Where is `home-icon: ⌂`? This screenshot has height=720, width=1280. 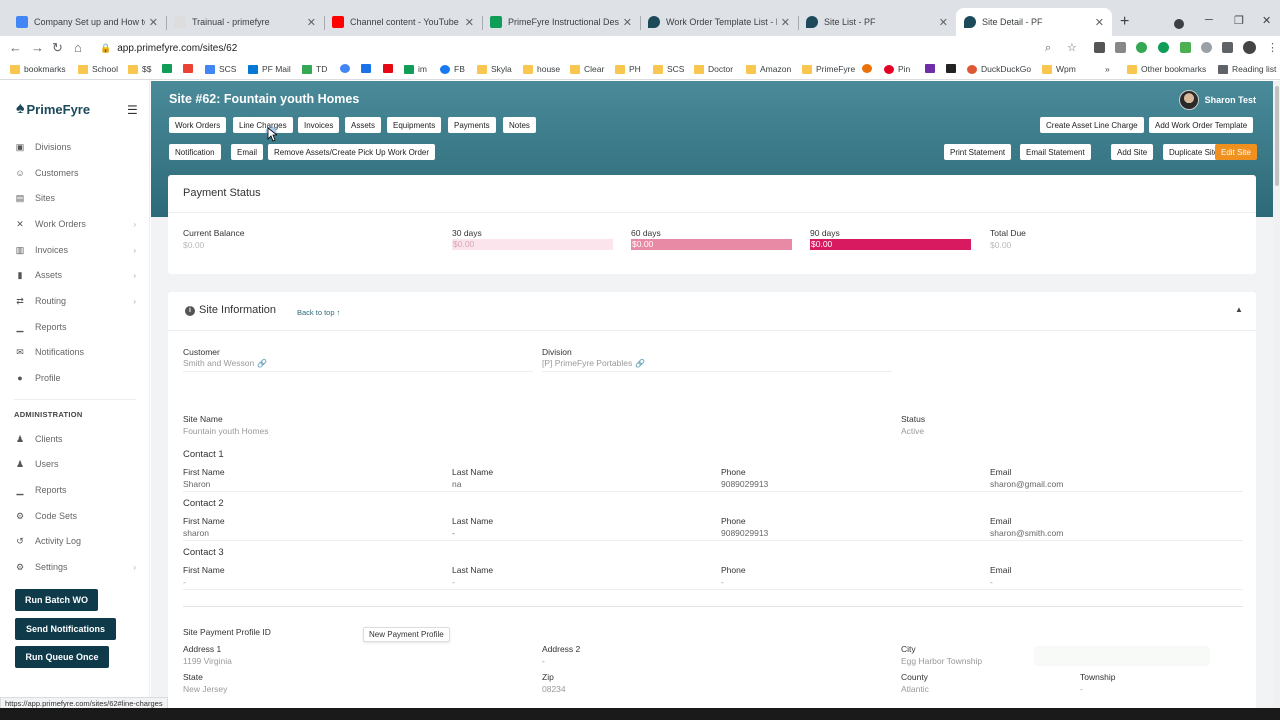 home-icon: ⌂ is located at coordinates (78, 48).